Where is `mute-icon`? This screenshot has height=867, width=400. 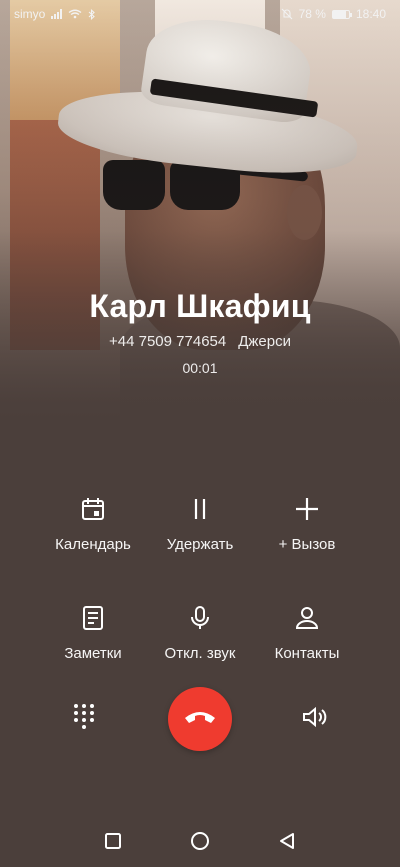 mute-icon is located at coordinates (287, 14).